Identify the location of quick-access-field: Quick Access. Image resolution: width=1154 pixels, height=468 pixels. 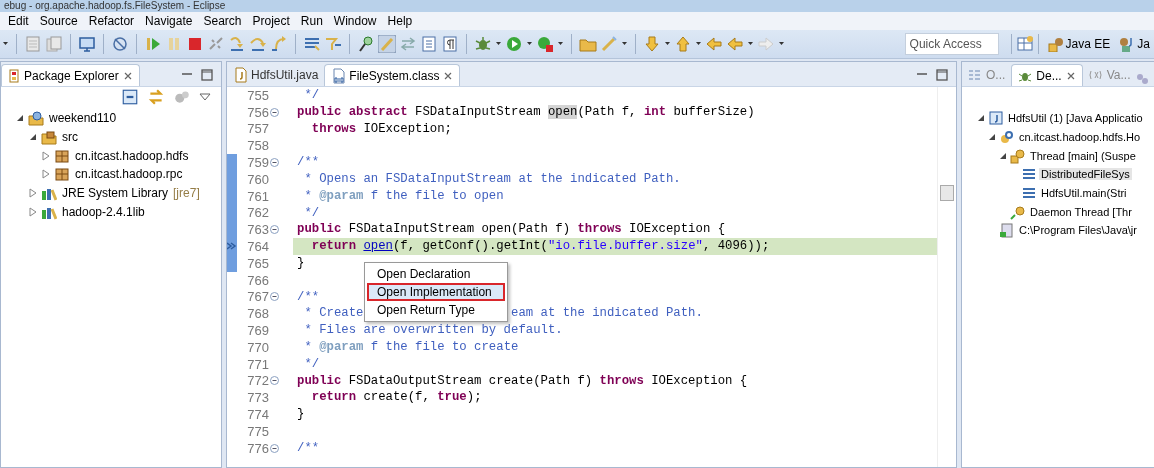
(951, 44).